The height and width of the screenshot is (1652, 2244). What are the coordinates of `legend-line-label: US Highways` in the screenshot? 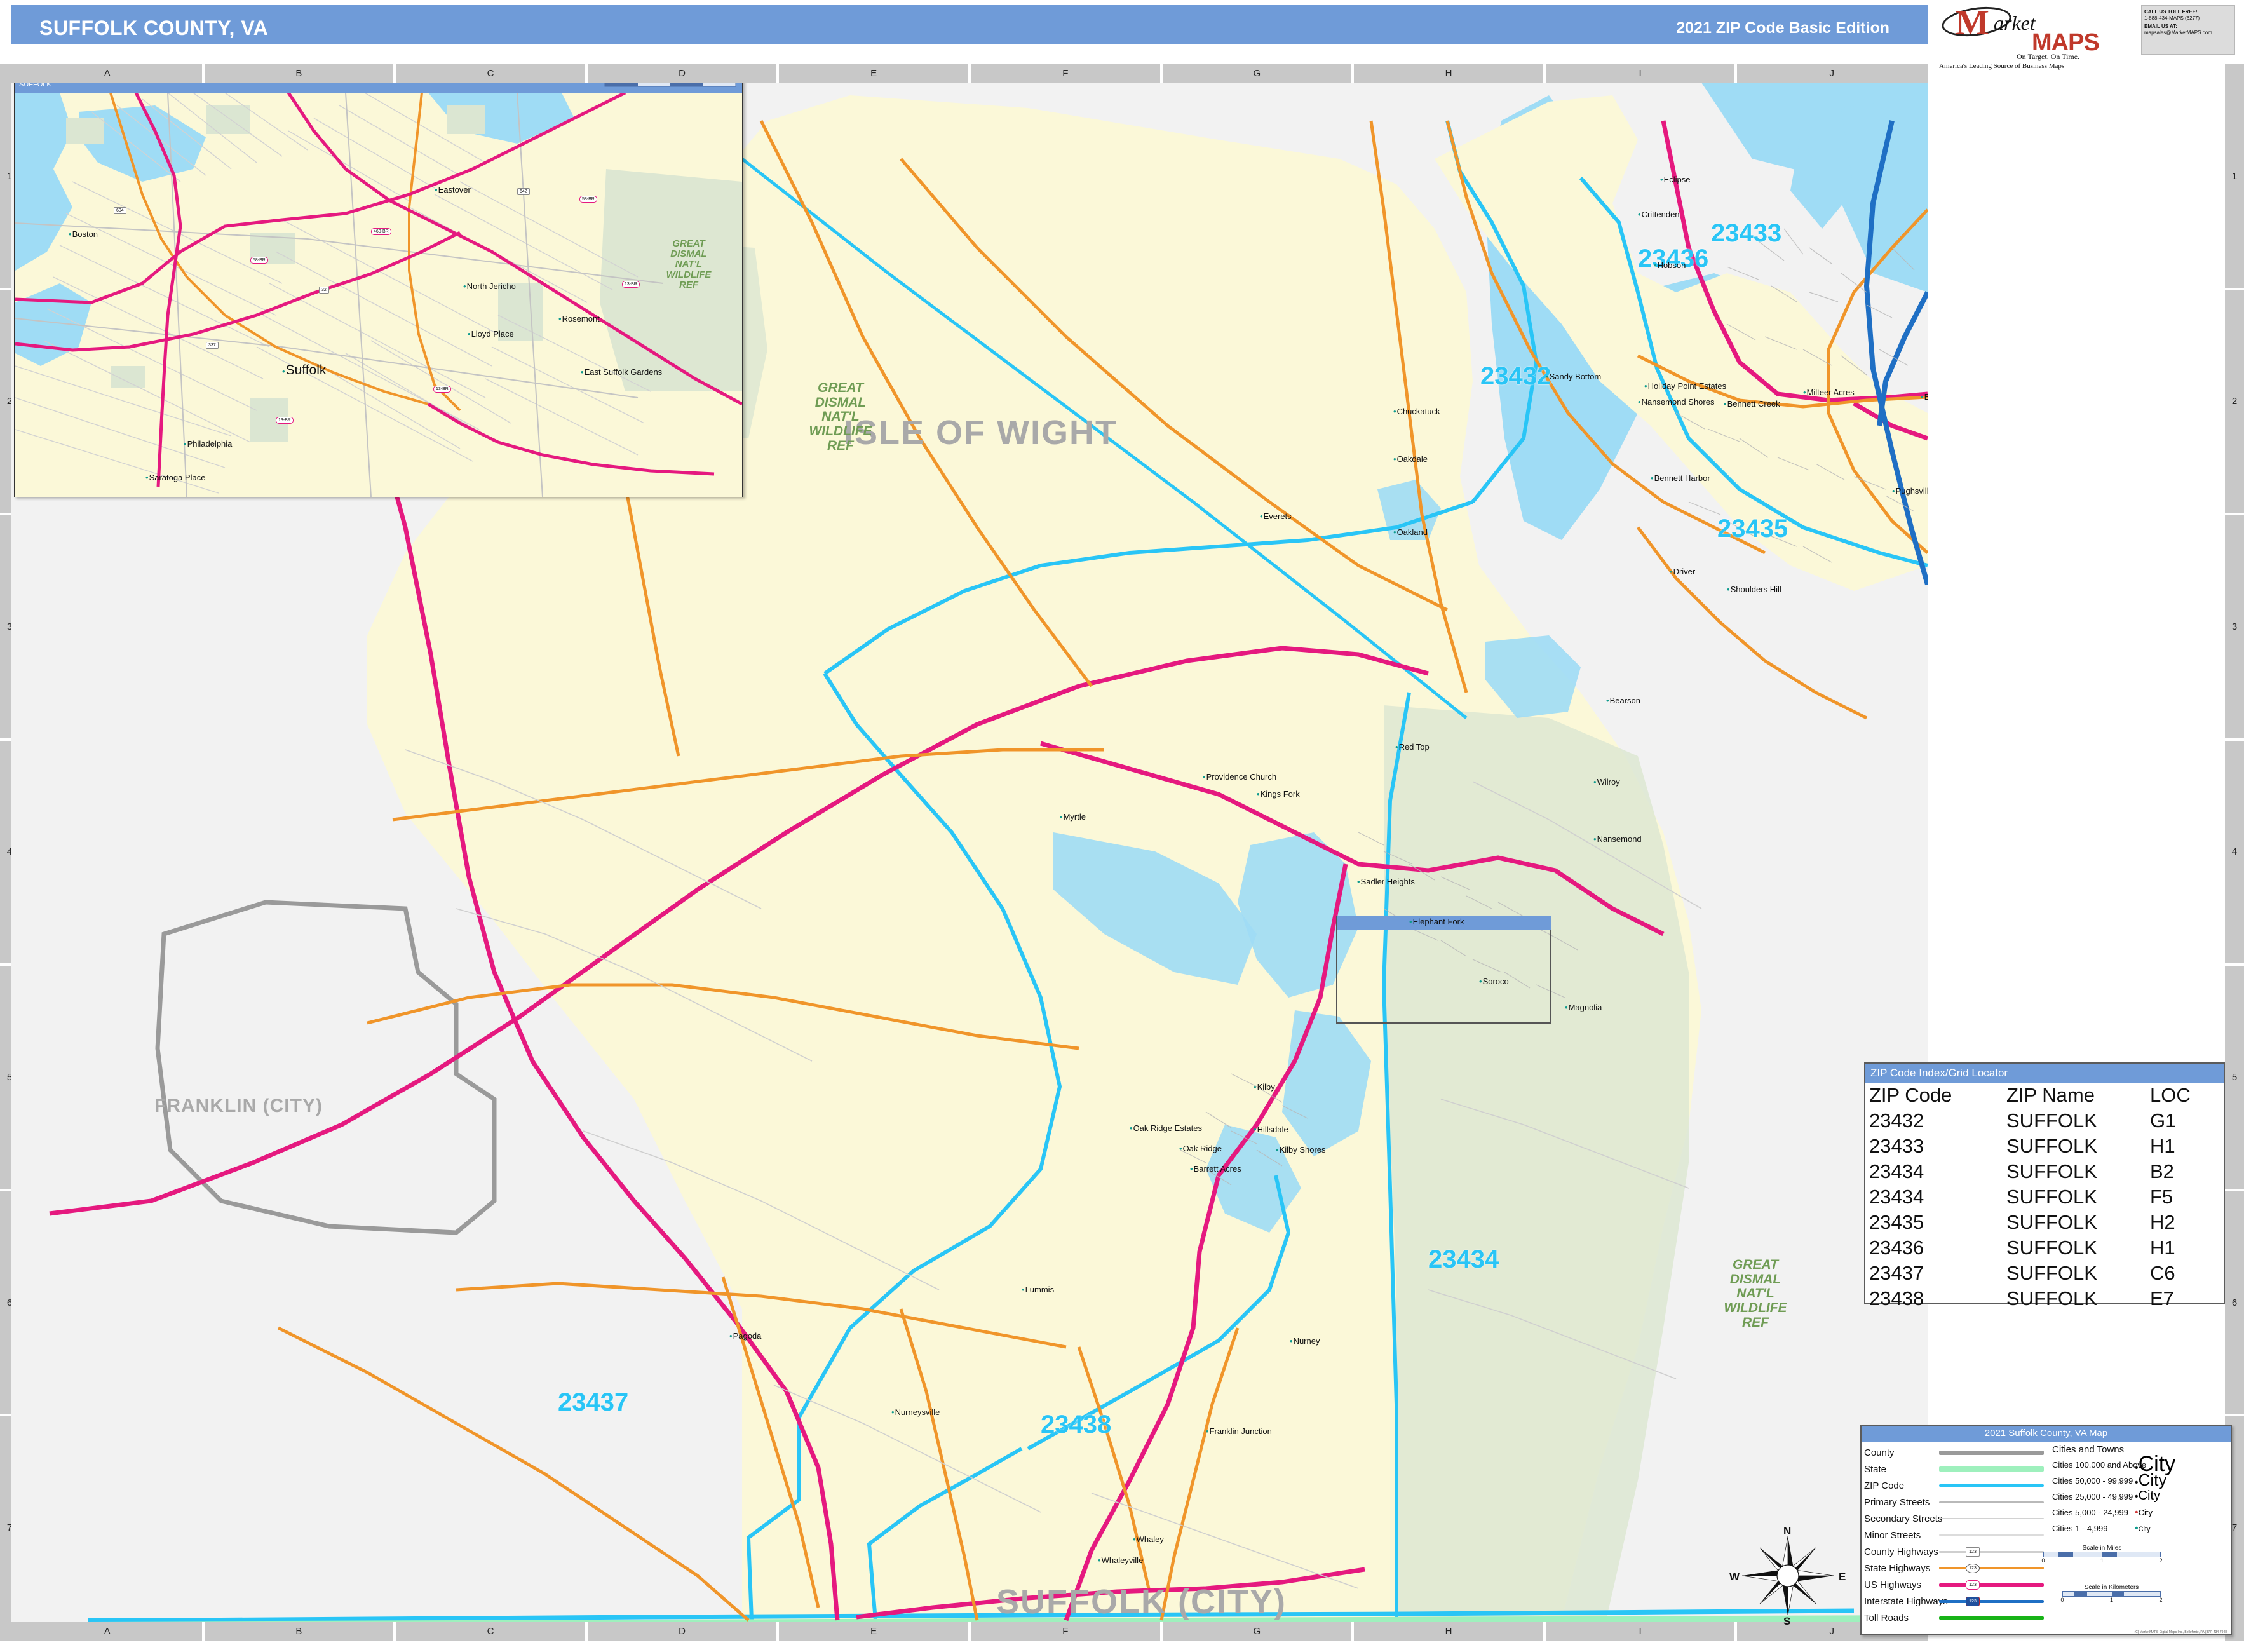 It's located at (1893, 1585).